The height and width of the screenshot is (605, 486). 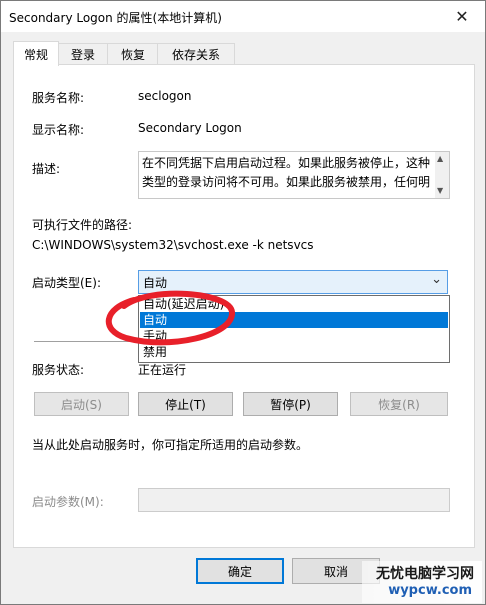 I want to click on tab-recovery-label: 恢复, so click(x=132, y=54).